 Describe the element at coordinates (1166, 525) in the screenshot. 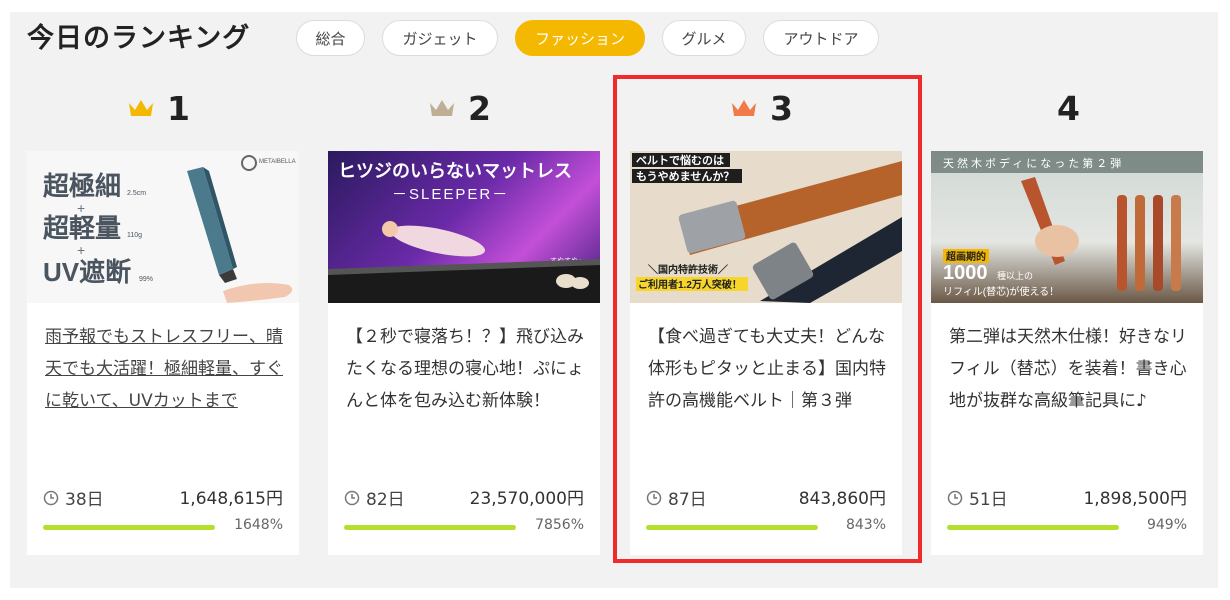

I see `funding-percent: 949%` at that location.